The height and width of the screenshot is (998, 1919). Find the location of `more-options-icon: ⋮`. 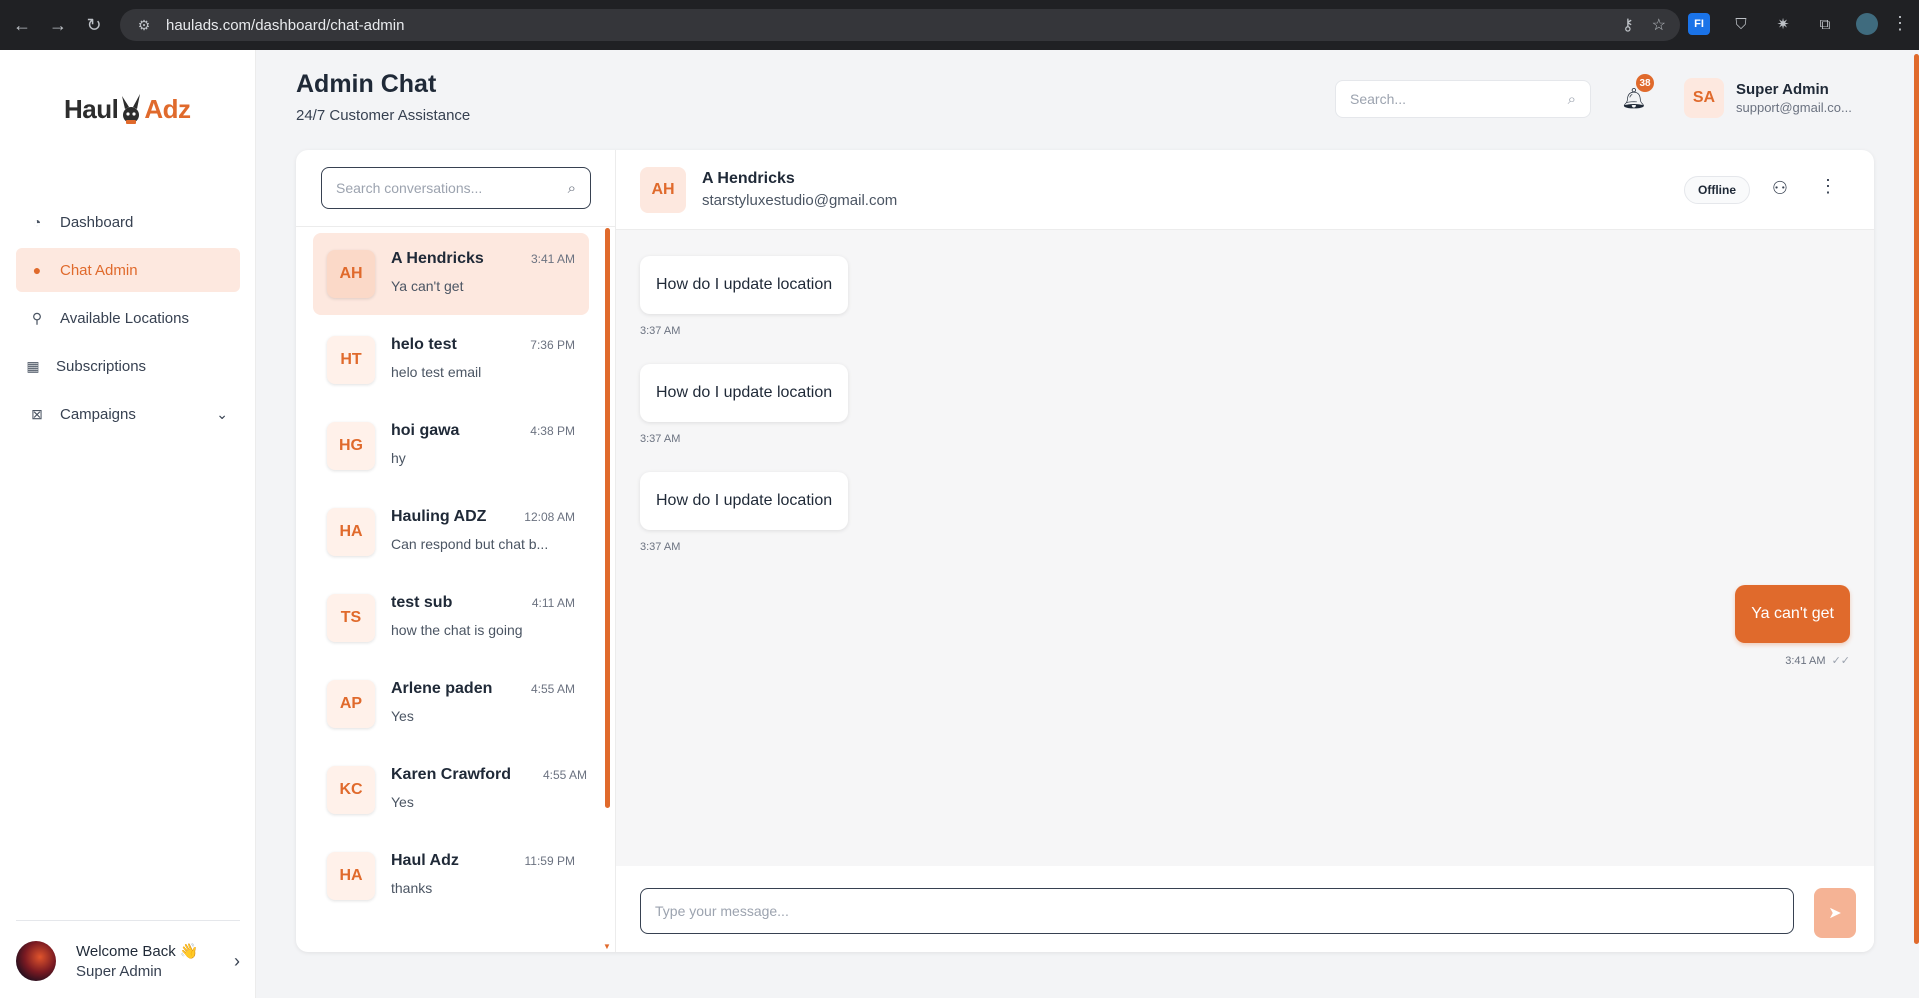

more-options-icon: ⋮ is located at coordinates (1828, 186).